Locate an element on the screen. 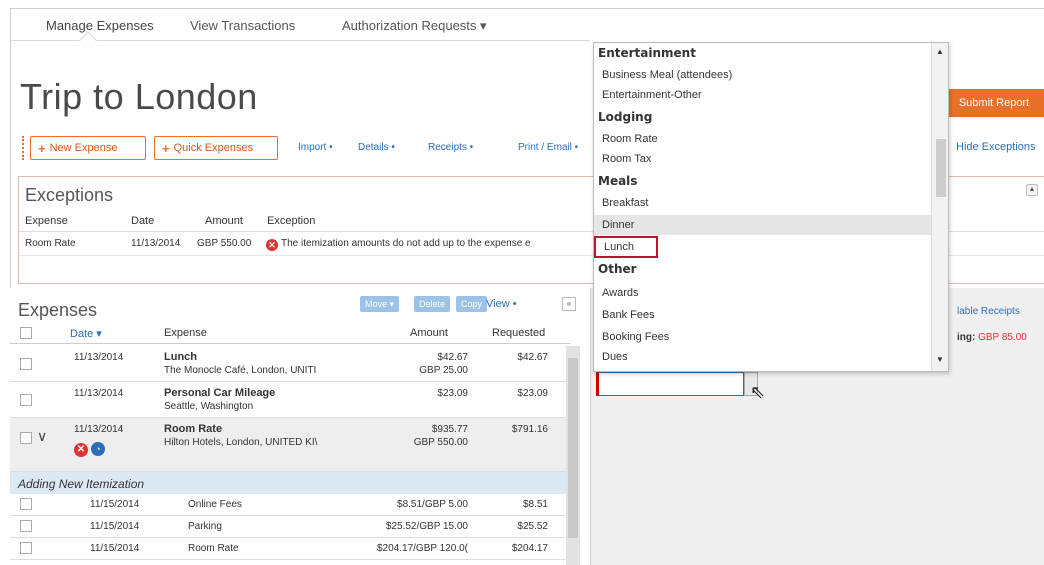 The image size is (1044, 565). expense-vendor: Hilton Hotels, London, UNITED KI\ is located at coordinates (241, 442).